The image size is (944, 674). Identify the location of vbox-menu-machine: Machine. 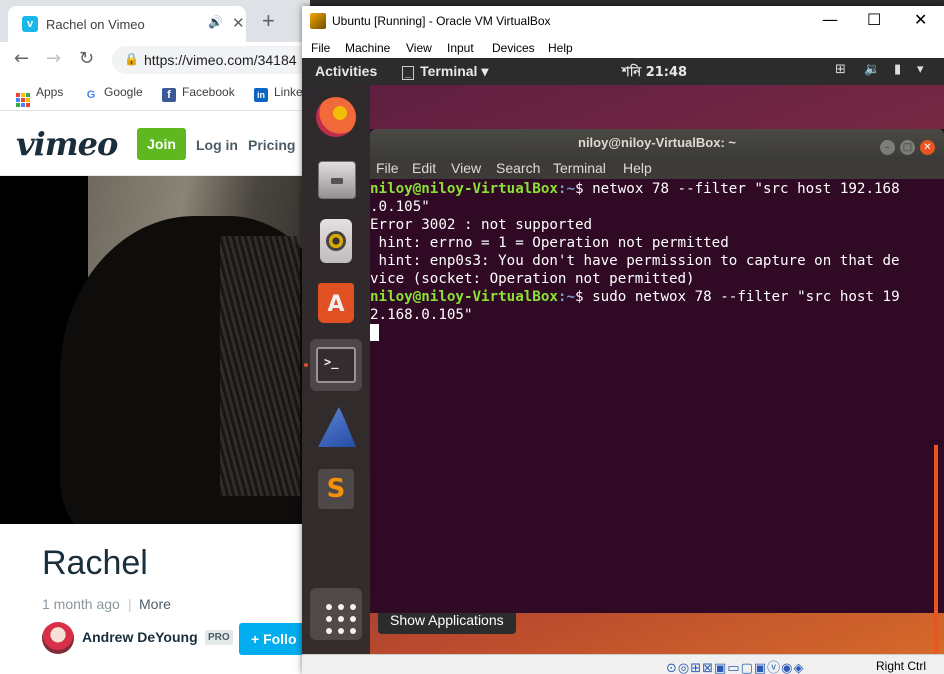
(367, 48).